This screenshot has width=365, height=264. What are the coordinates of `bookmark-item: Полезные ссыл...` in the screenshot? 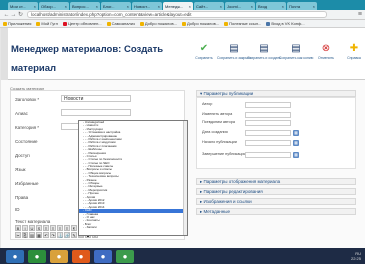 It's located at (242, 23).